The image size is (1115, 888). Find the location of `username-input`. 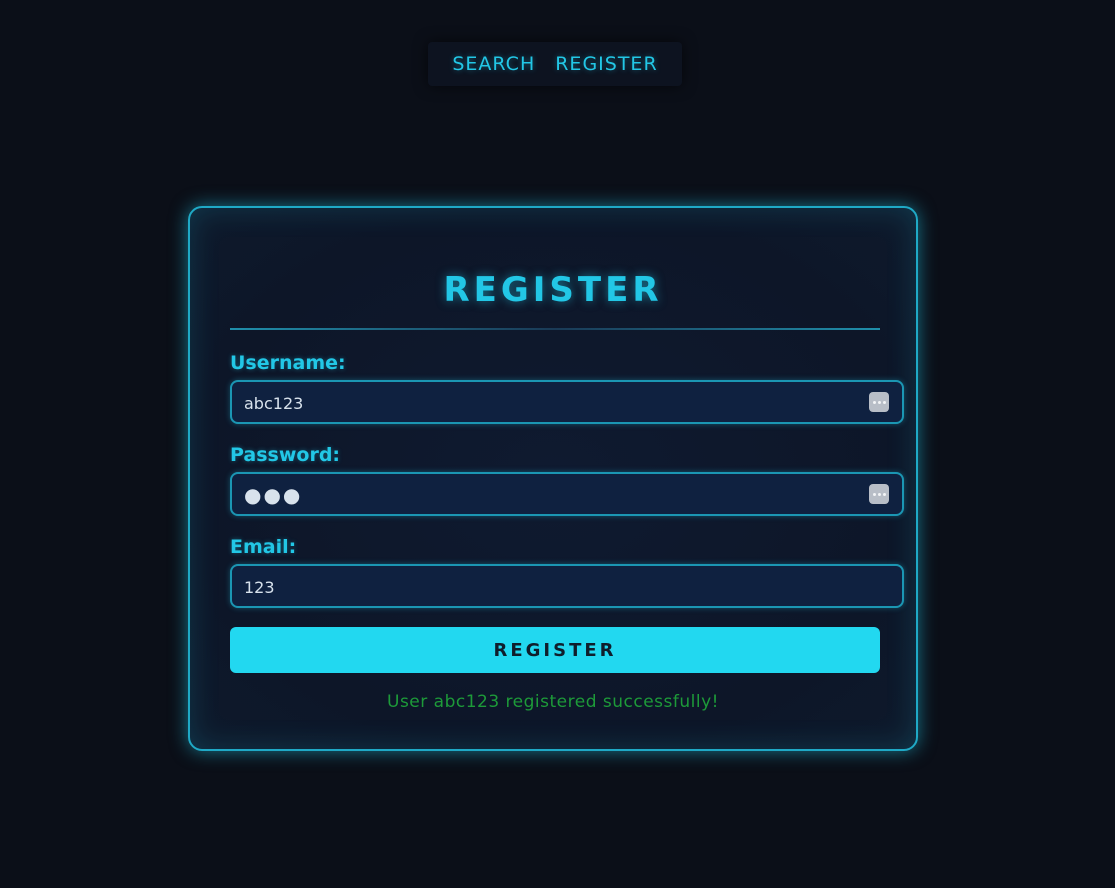

username-input is located at coordinates (549, 403).